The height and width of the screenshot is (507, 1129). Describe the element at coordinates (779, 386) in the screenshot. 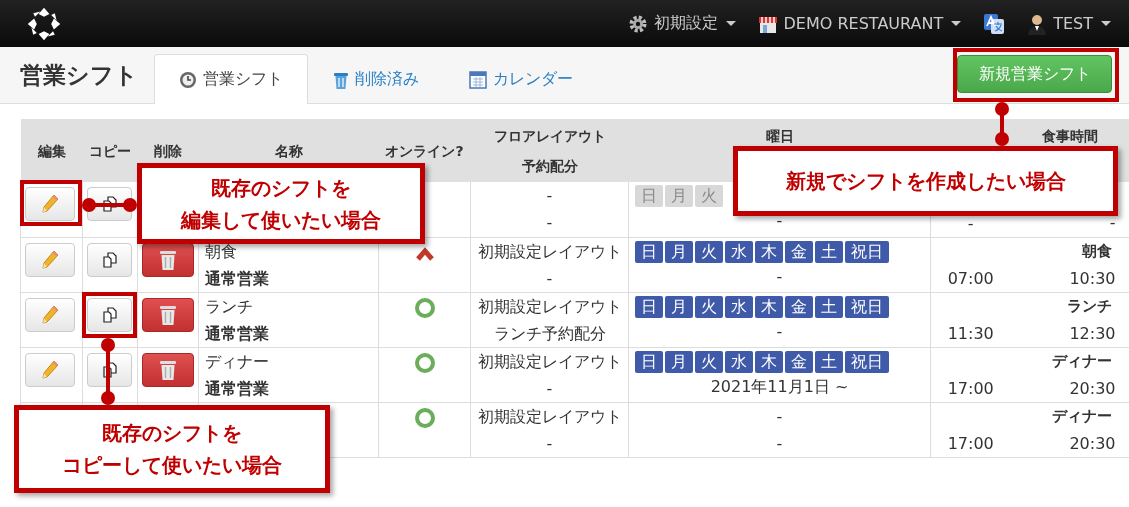

I see `date-range: 2021年11月1日 ~` at that location.